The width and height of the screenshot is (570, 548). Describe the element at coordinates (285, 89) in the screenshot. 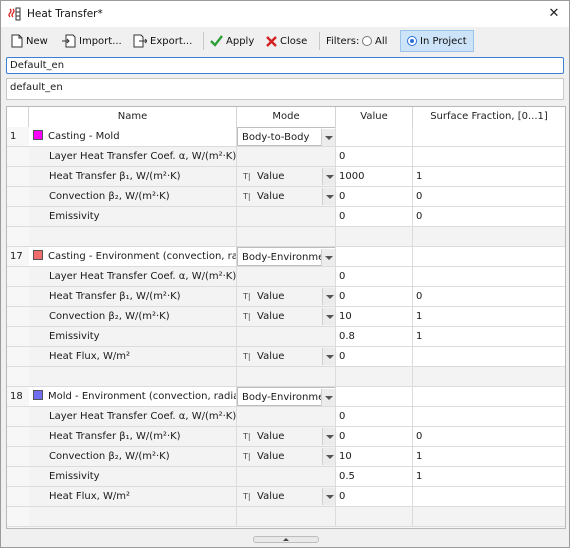

I see `description-input: default_en` at that location.